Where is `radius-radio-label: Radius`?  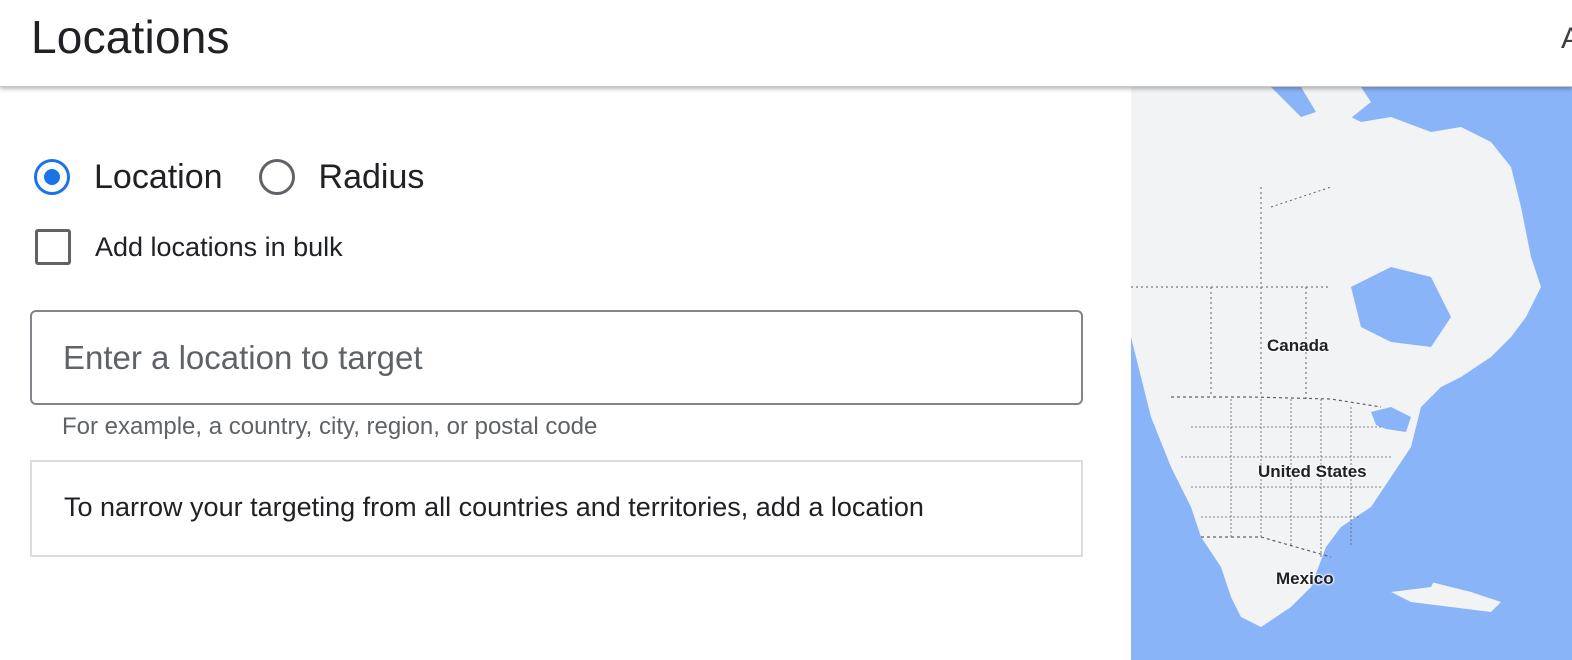 radius-radio-label: Radius is located at coordinates (372, 177).